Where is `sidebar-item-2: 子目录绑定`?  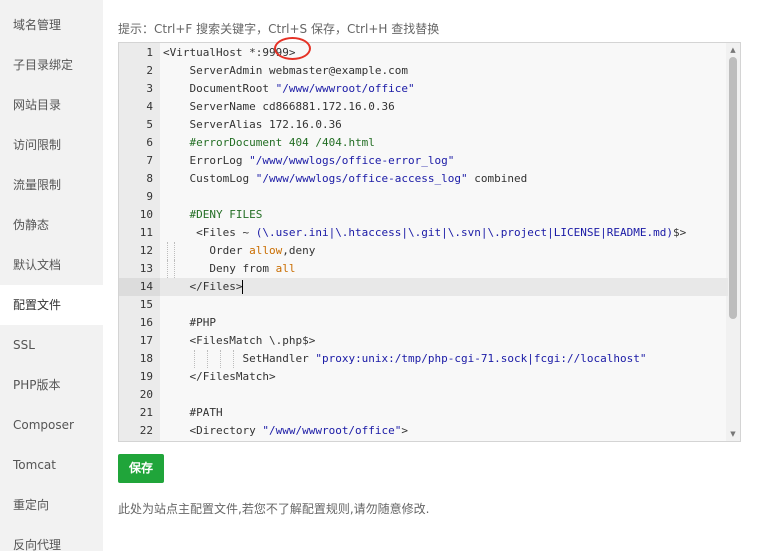
sidebar-item-2: 子目录绑定 is located at coordinates (51, 65).